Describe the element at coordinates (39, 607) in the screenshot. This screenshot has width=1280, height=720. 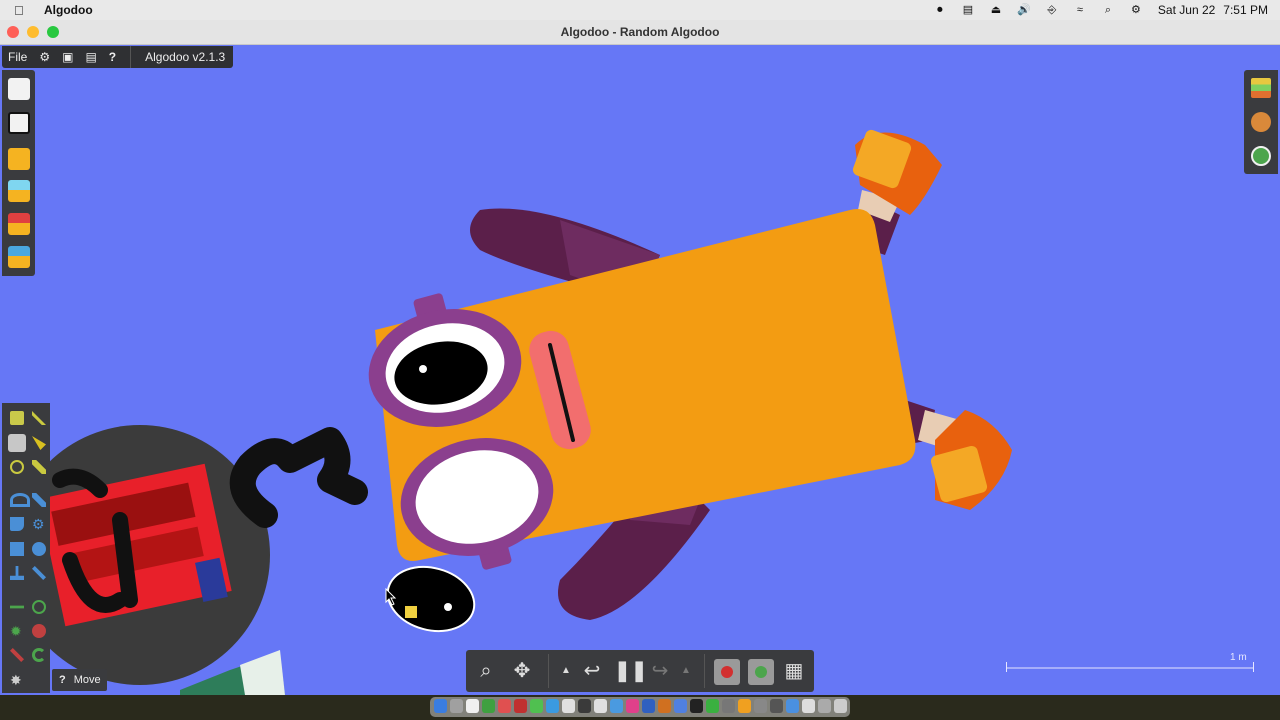
I see `fixate-tool-icon` at that location.